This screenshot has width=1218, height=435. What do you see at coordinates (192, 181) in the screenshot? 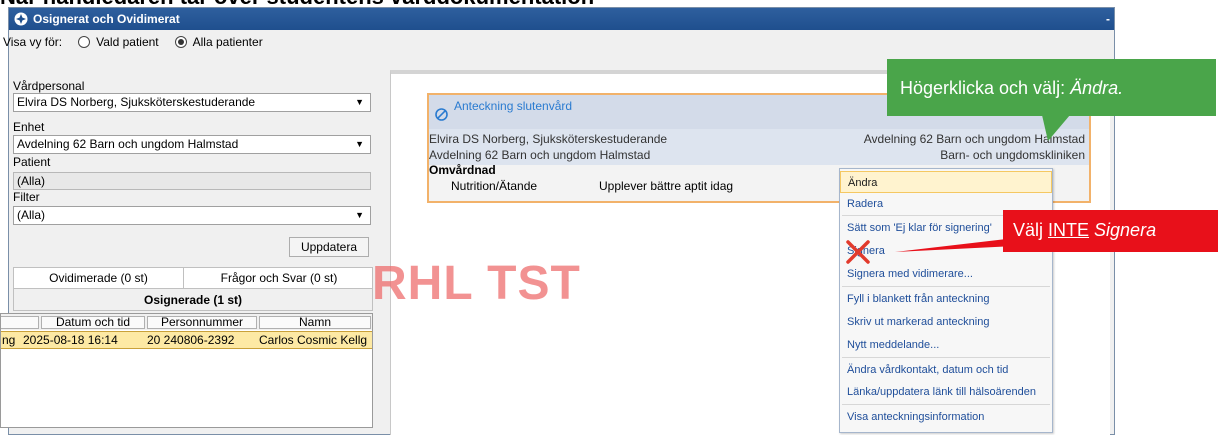
I see `patient-field: (Alla)` at bounding box center [192, 181].